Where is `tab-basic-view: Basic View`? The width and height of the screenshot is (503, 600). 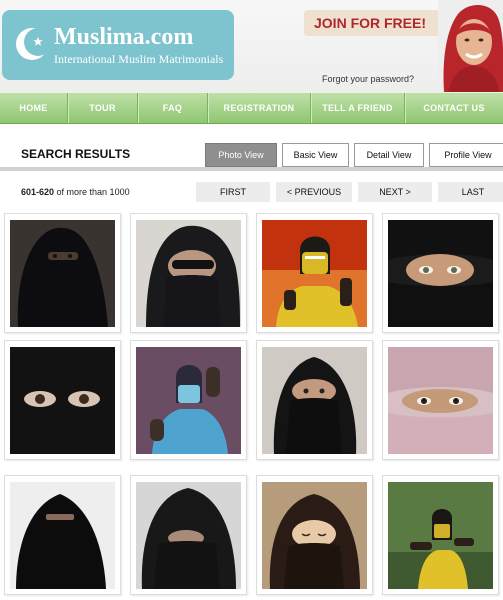 tab-basic-view: Basic View is located at coordinates (315, 155).